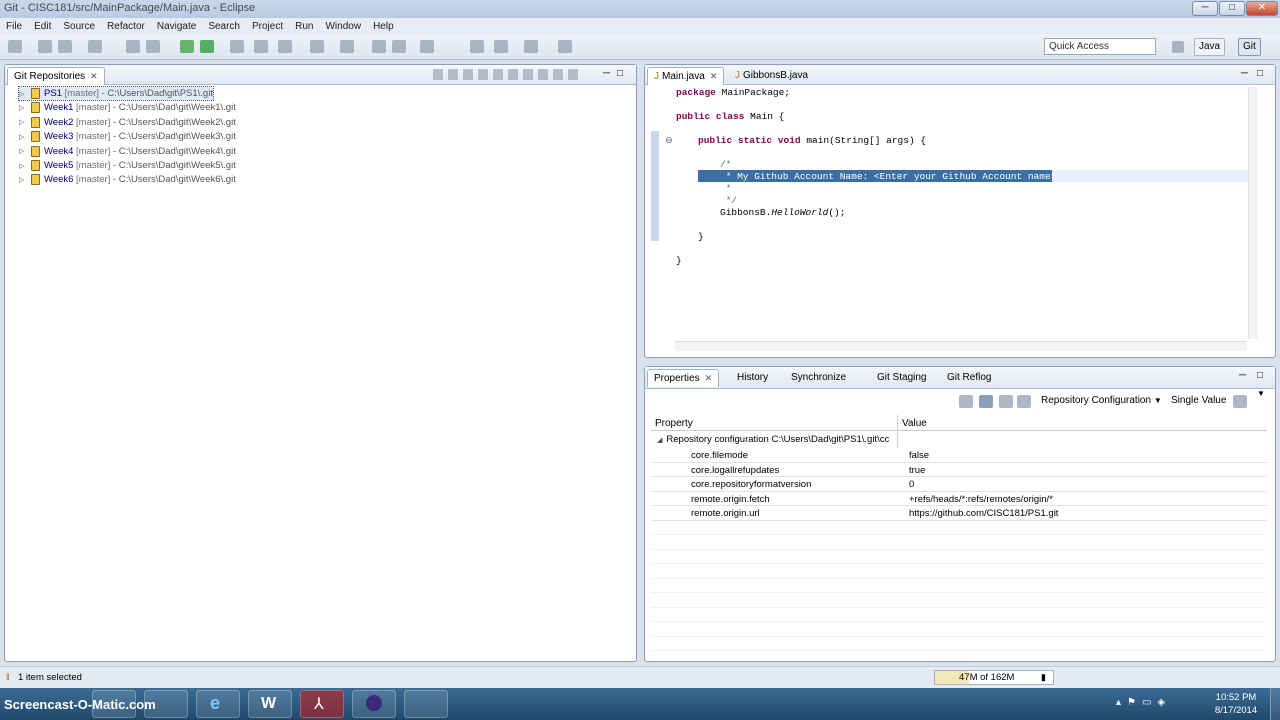 The image size is (1280, 720). What do you see at coordinates (267, 26) in the screenshot?
I see `menu-project: Project` at bounding box center [267, 26].